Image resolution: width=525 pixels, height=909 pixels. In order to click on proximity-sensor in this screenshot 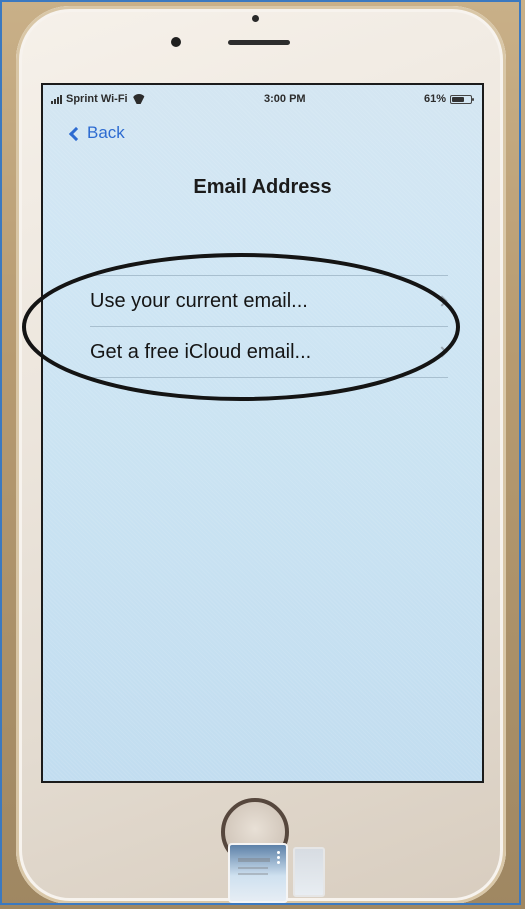, I will do `click(255, 18)`.